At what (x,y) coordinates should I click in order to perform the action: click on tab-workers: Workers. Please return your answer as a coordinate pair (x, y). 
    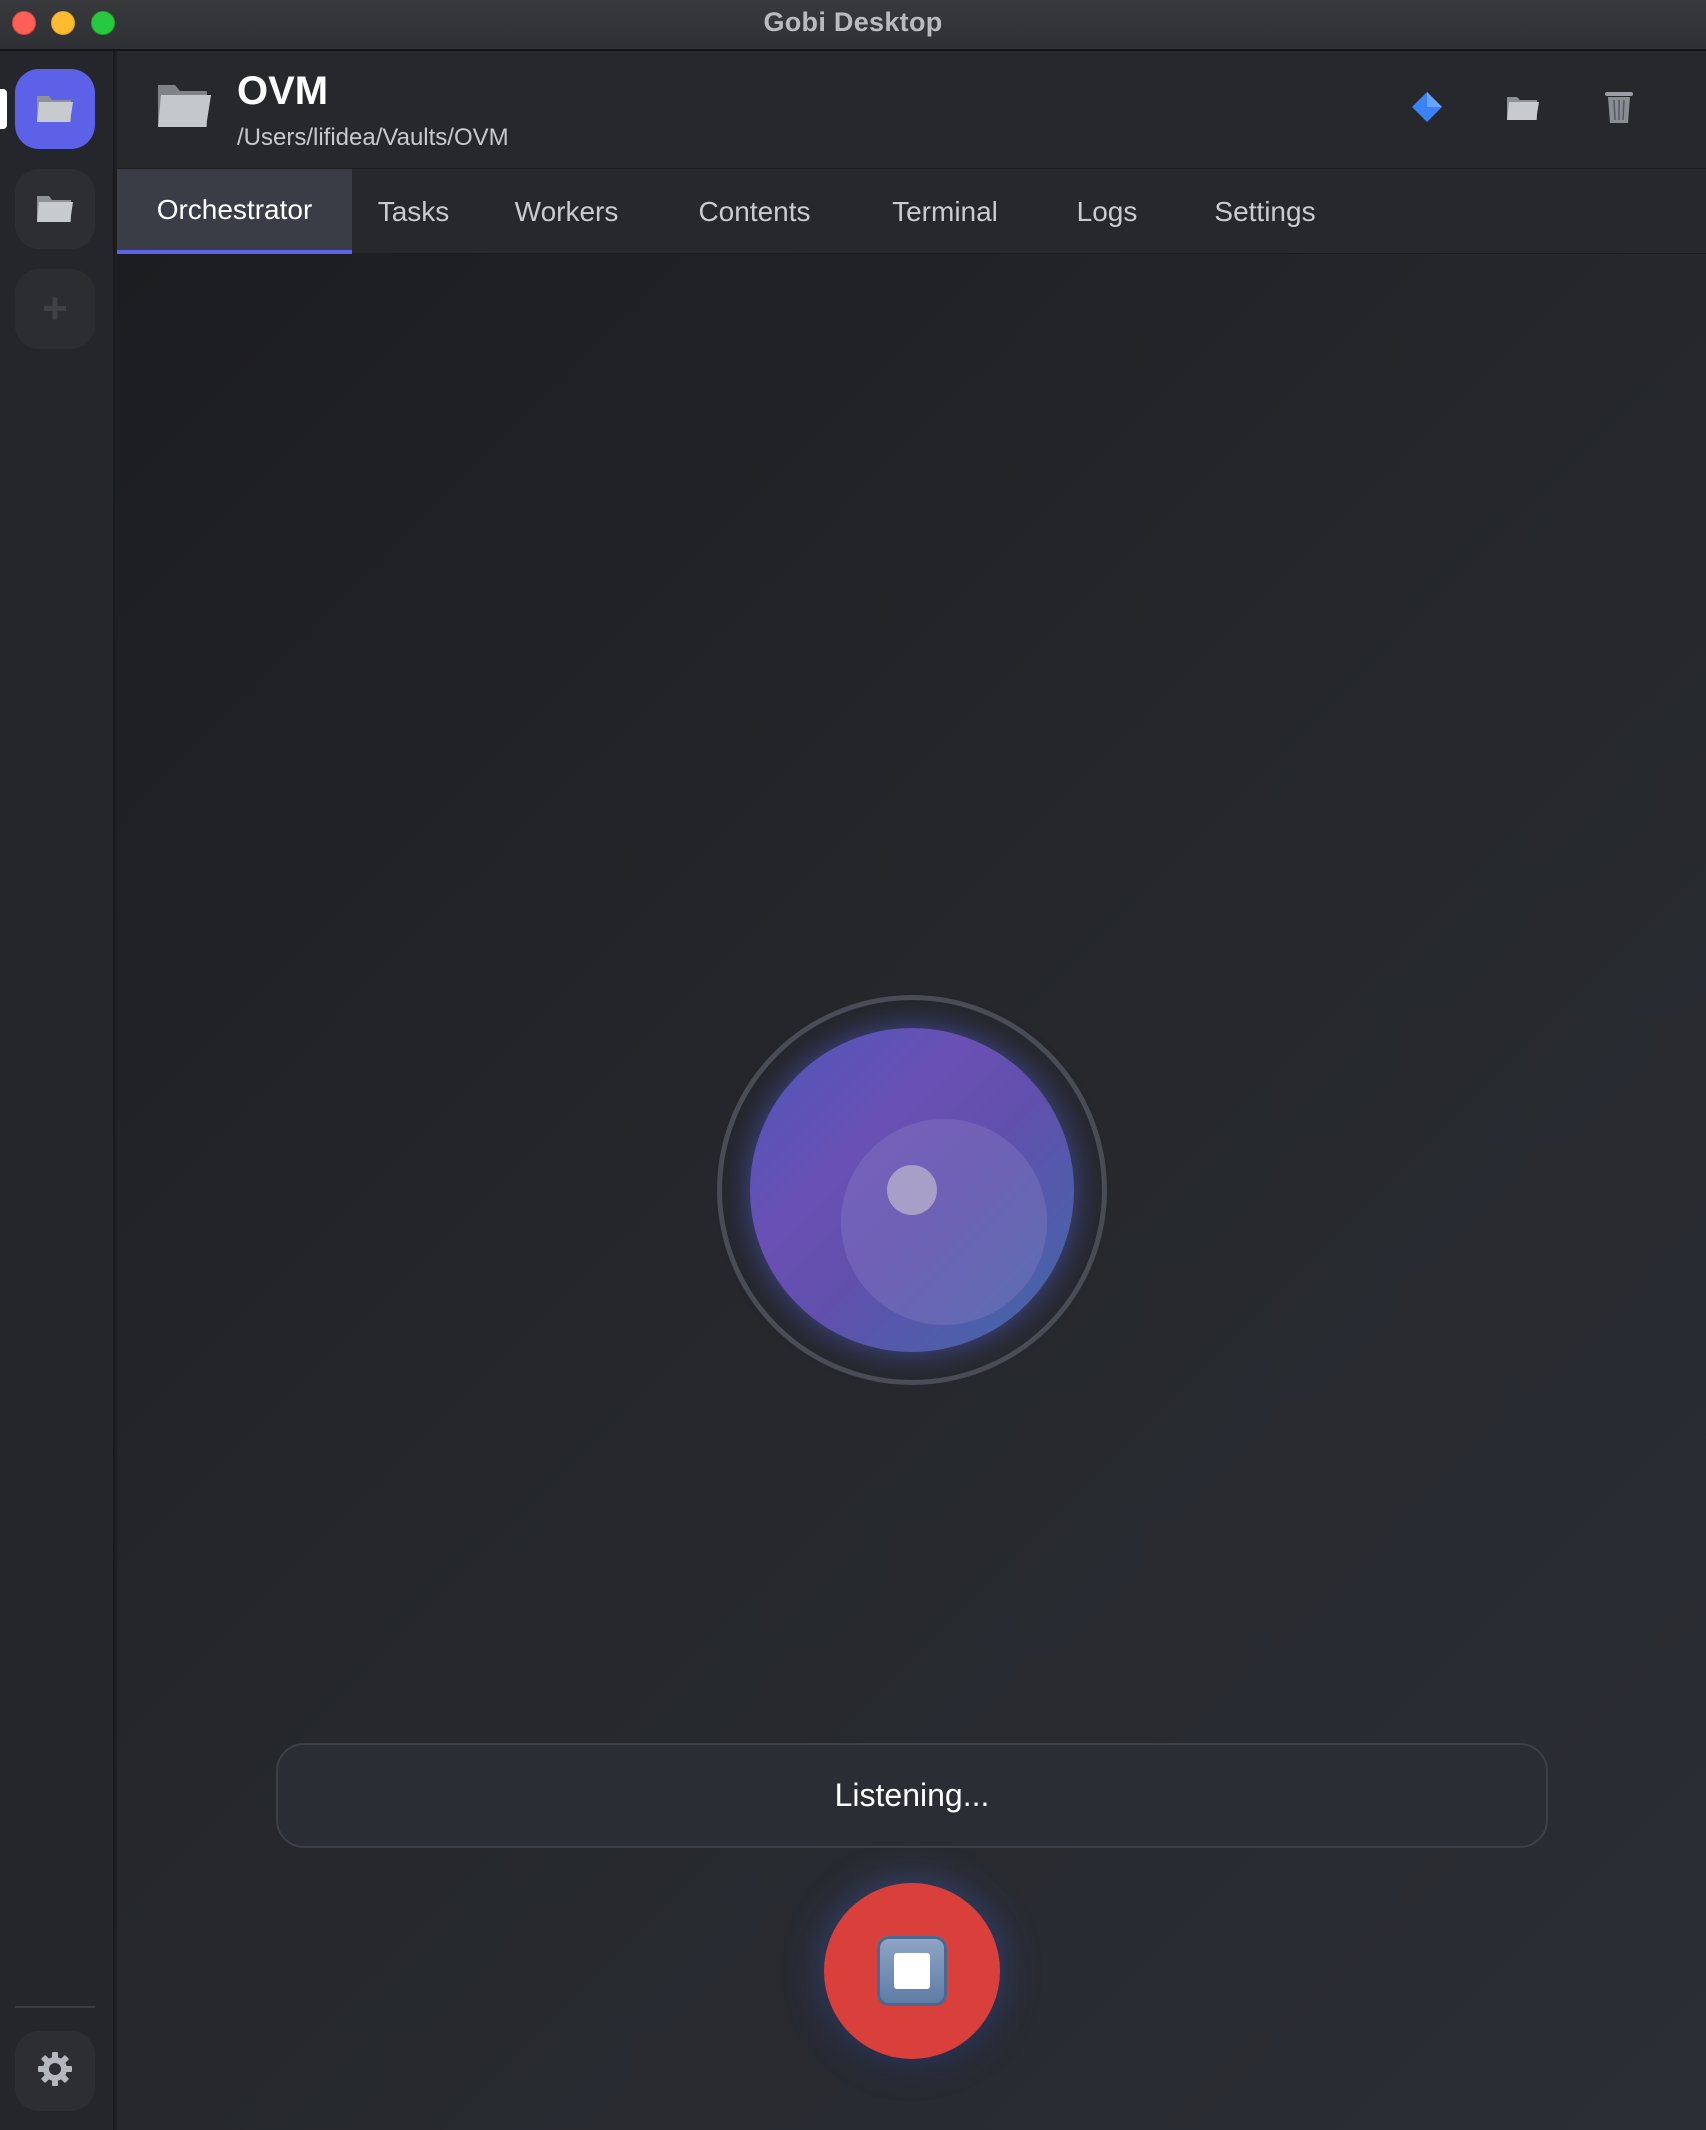
    Looking at the image, I should click on (566, 211).